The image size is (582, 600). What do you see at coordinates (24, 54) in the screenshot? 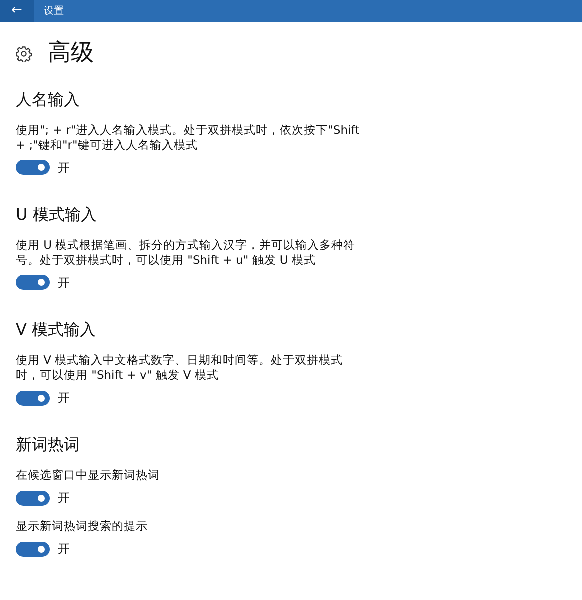
I see `gear-icon` at bounding box center [24, 54].